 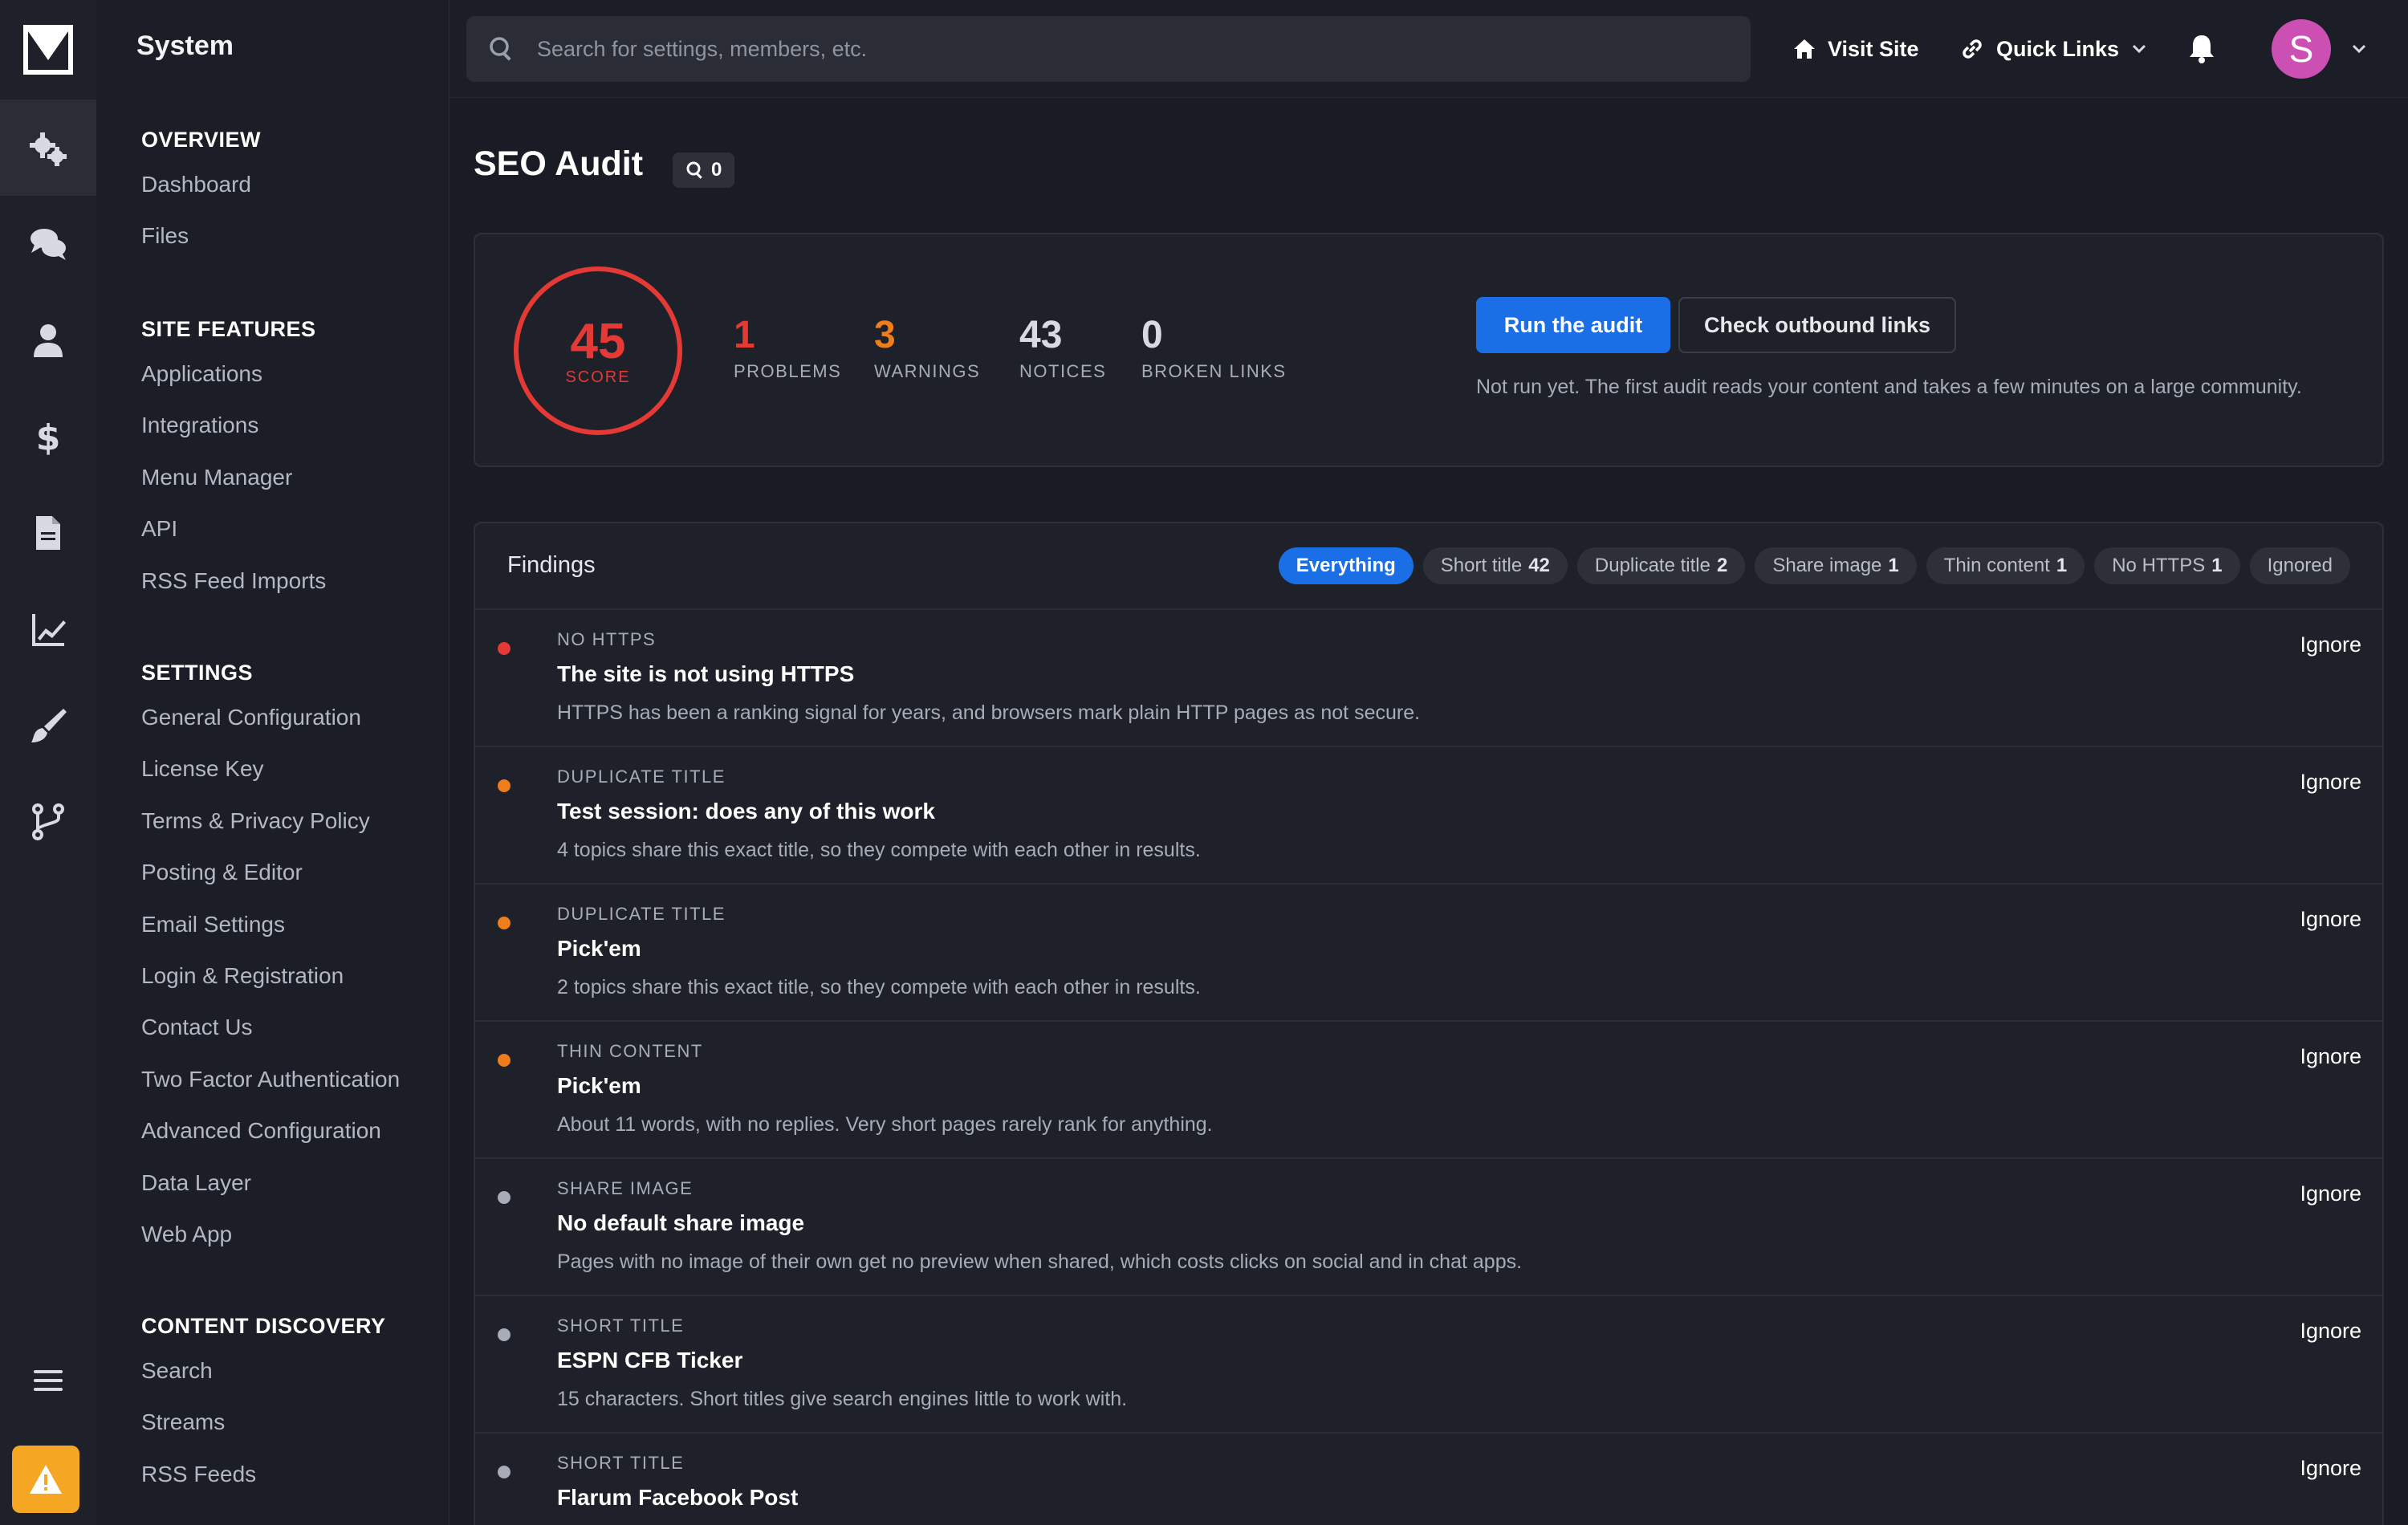 What do you see at coordinates (2301, 49) in the screenshot?
I see `avatar: S` at bounding box center [2301, 49].